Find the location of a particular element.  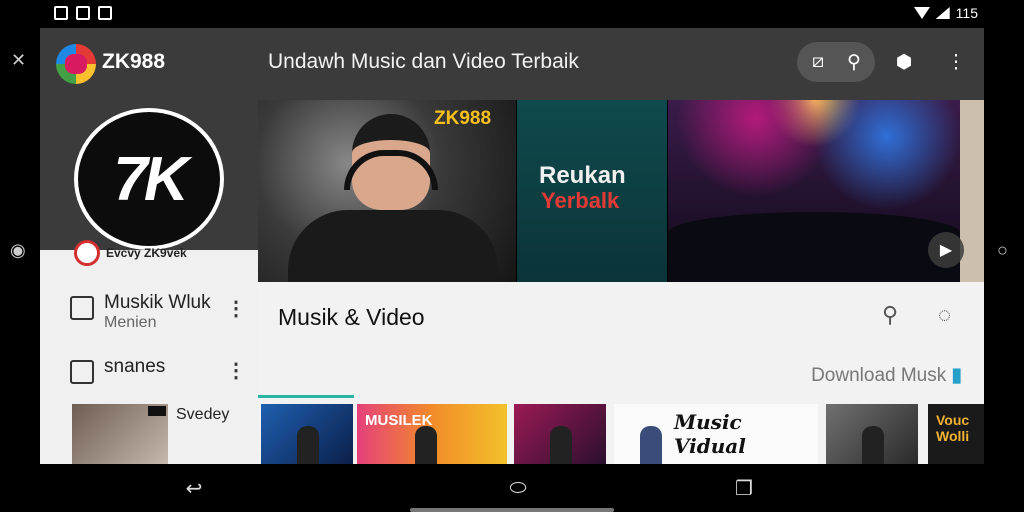

system-nav-bar: ↩ ⬭ ❐ is located at coordinates (512, 488).